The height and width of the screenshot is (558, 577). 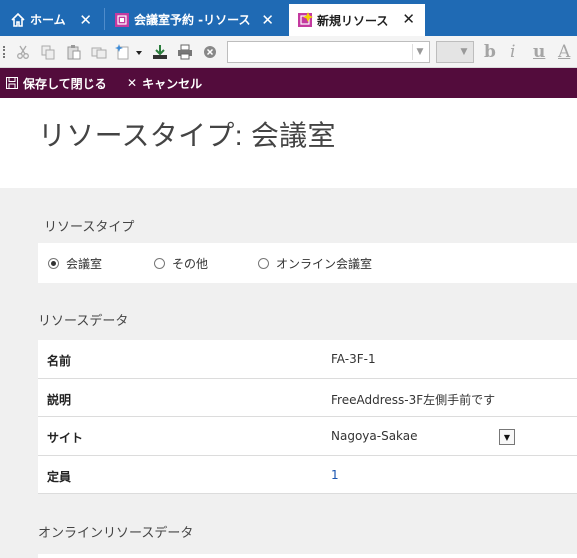 I want to click on calendar-icon, so click(x=122, y=20).